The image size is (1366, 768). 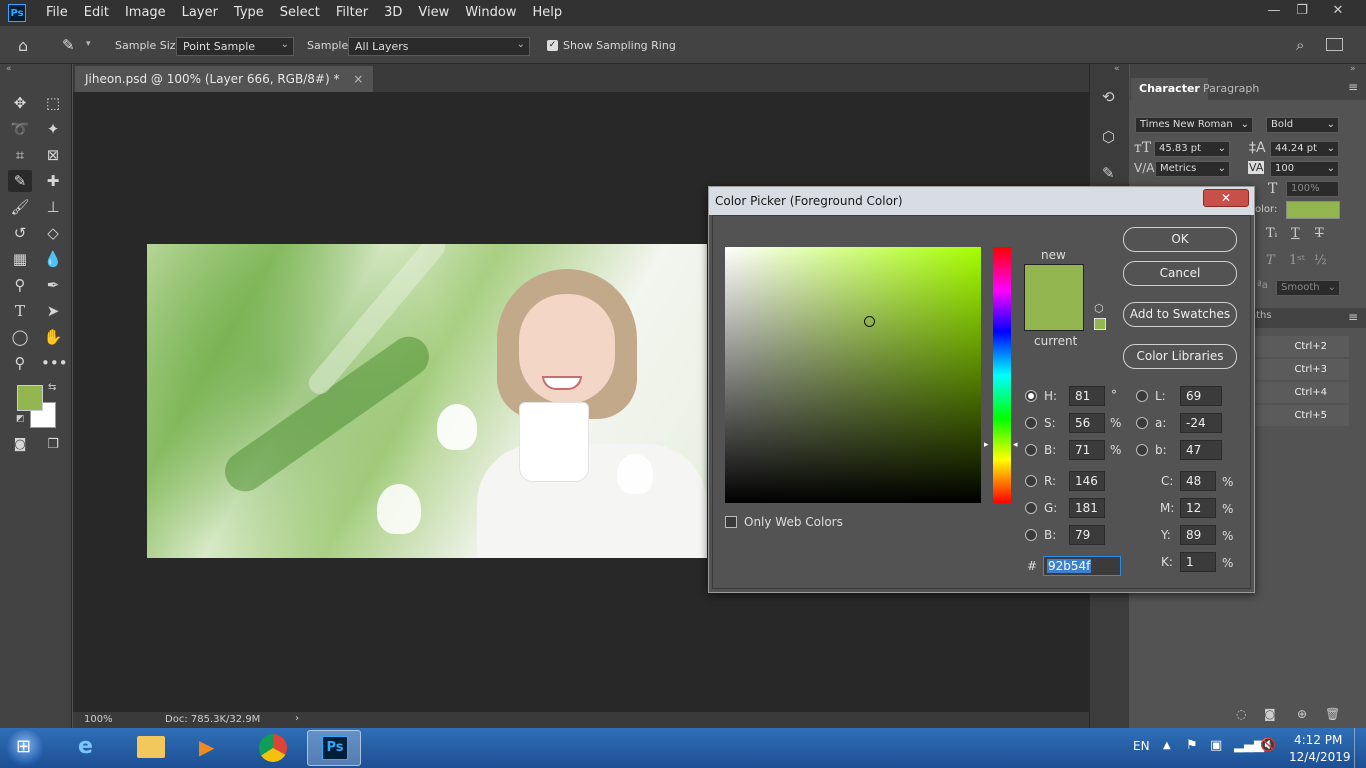 What do you see at coordinates (272, 748) in the screenshot?
I see `taskbar-chrome` at bounding box center [272, 748].